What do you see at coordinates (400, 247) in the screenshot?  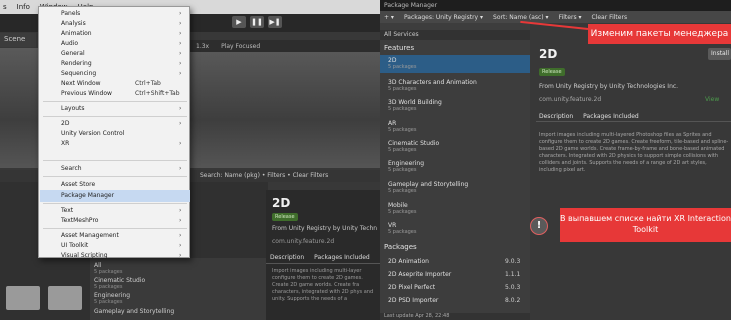 I see `packages-header: Packages` at bounding box center [400, 247].